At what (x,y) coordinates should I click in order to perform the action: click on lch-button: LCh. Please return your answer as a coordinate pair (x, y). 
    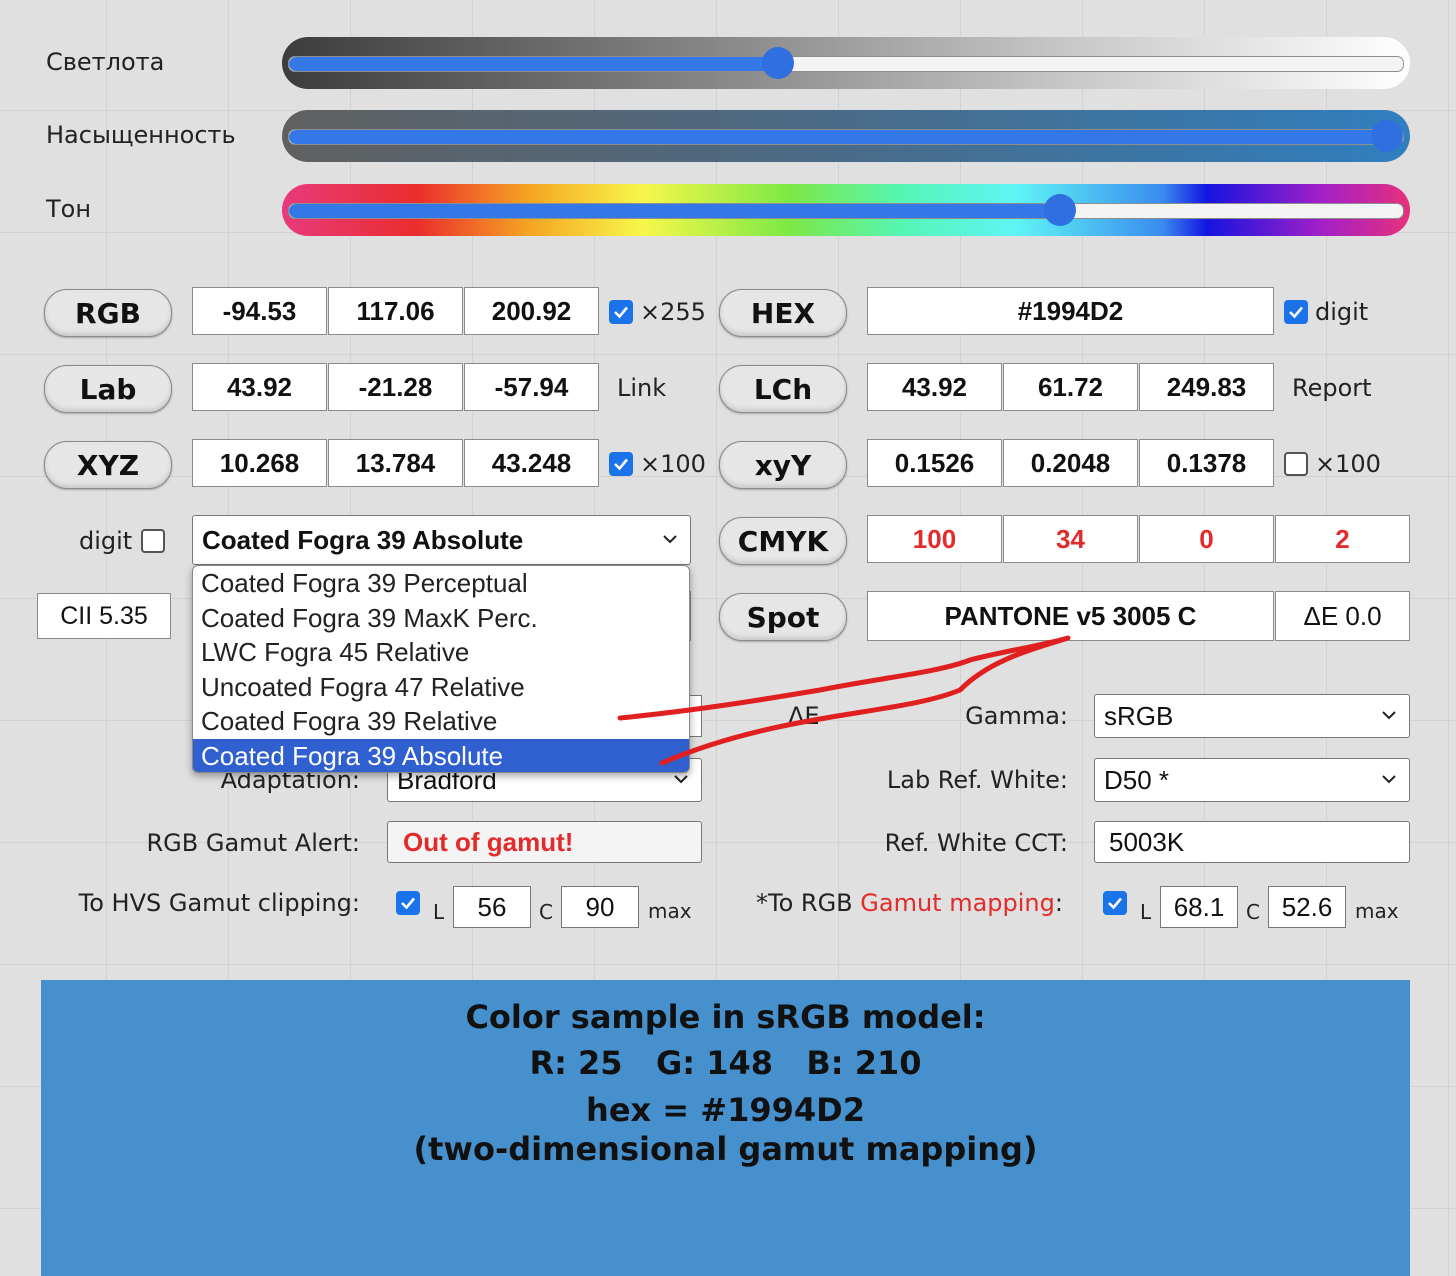
    Looking at the image, I should click on (783, 389).